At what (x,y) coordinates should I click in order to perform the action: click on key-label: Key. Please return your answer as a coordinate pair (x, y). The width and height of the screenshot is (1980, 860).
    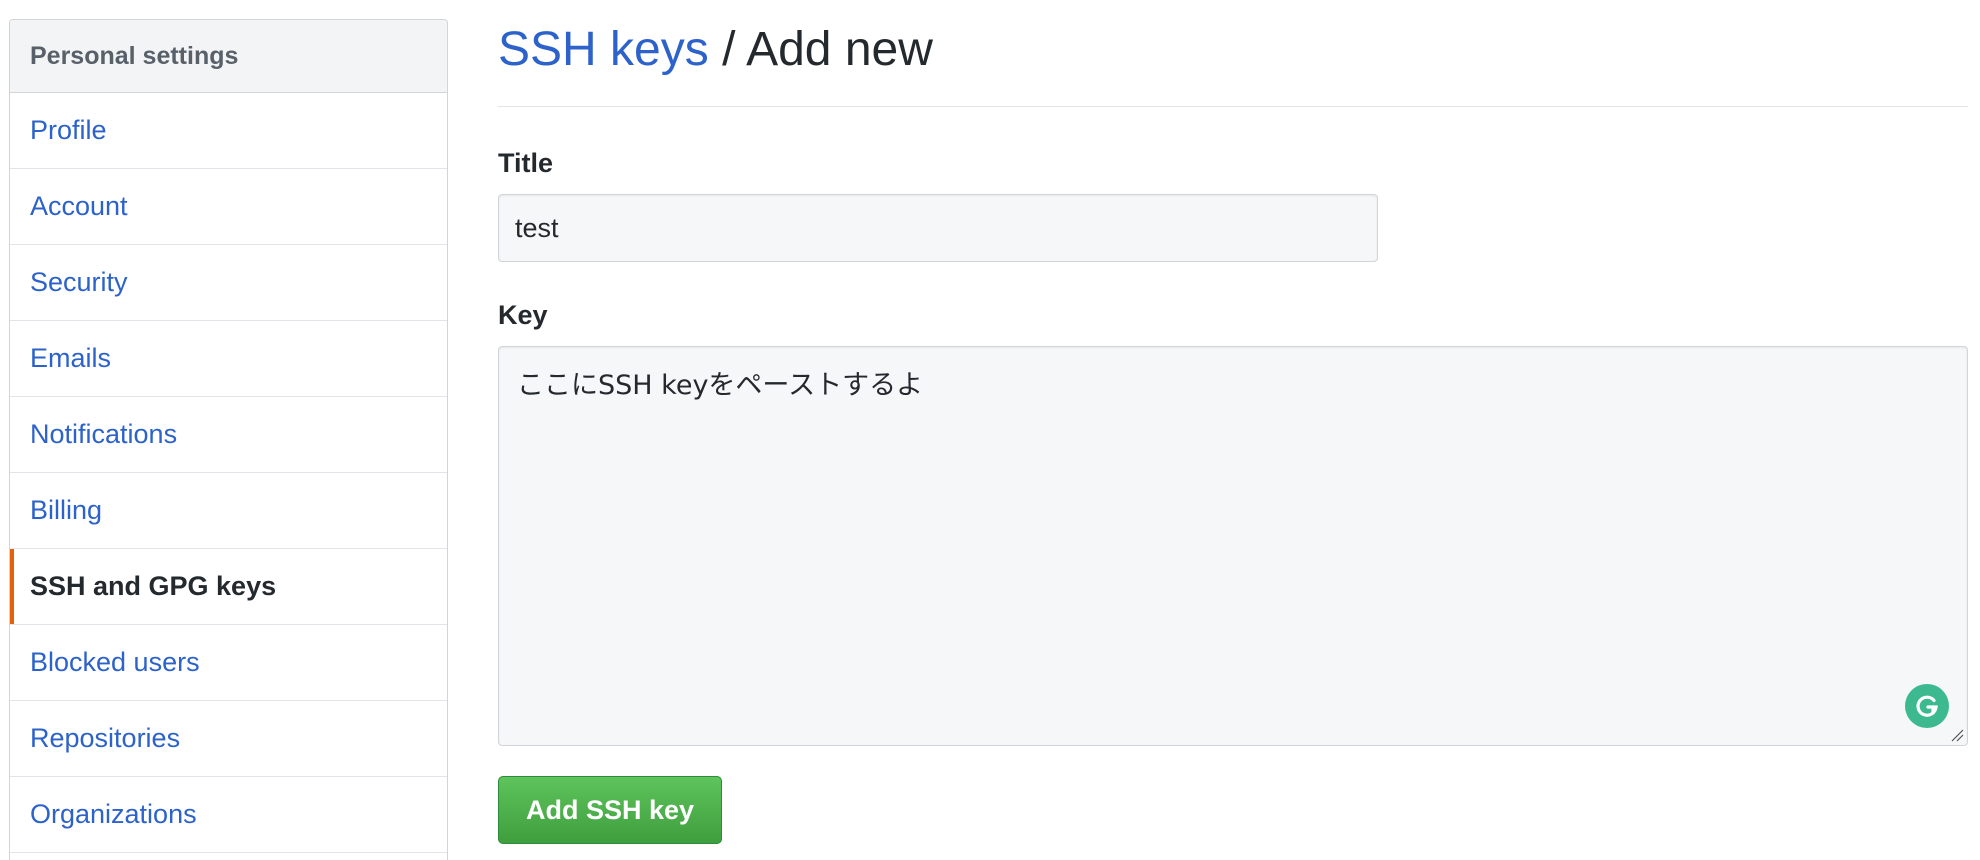
    Looking at the image, I should click on (523, 315).